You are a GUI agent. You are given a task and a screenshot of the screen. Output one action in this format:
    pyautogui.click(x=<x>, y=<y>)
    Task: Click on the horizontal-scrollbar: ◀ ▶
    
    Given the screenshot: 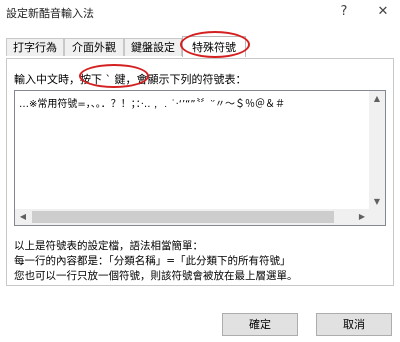 What is the action you would take?
    pyautogui.click(x=192, y=217)
    